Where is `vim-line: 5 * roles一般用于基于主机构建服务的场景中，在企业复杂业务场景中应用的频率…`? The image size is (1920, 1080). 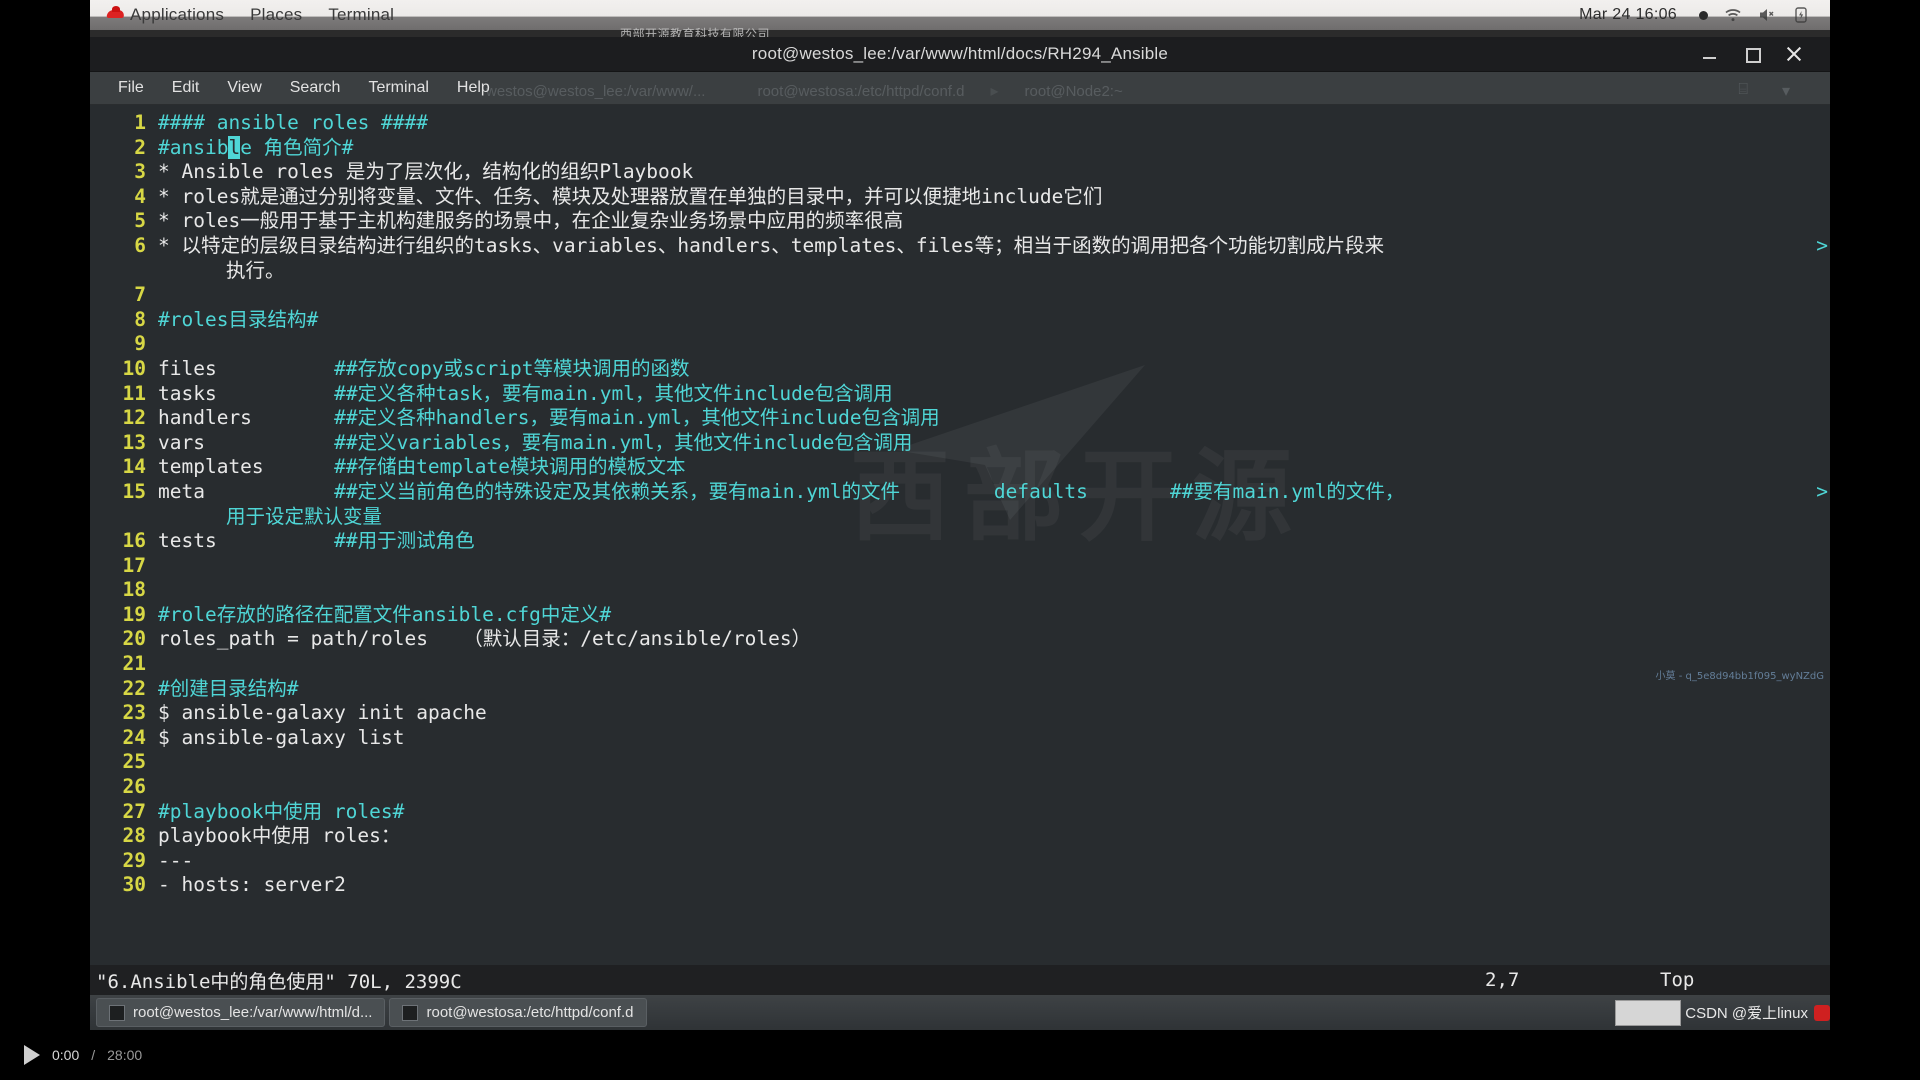
vim-line: 5 * roles一般用于基于主机构建服务的场景中，在企业复杂业务场景中应用的频率… is located at coordinates (960, 221).